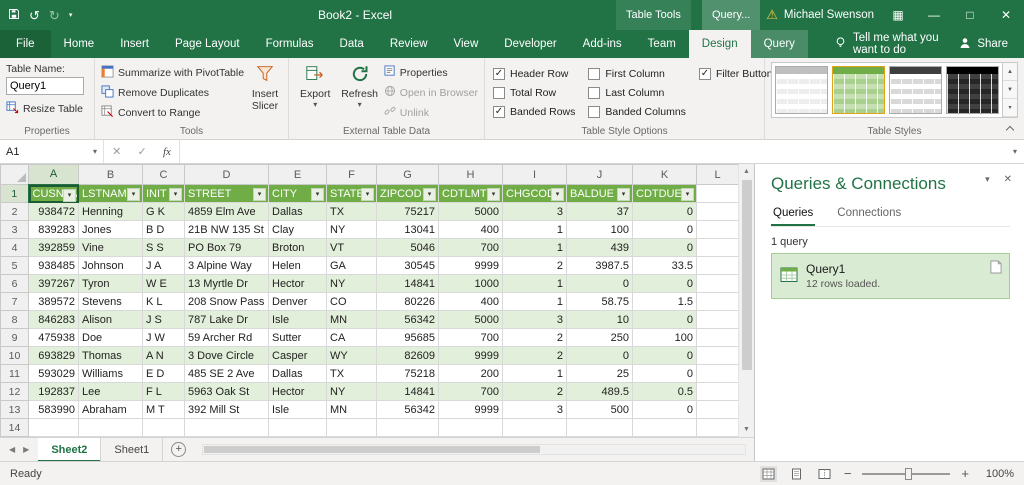  Describe the element at coordinates (1008, 179) in the screenshot. I see `pane-close-icon: ✕` at that location.